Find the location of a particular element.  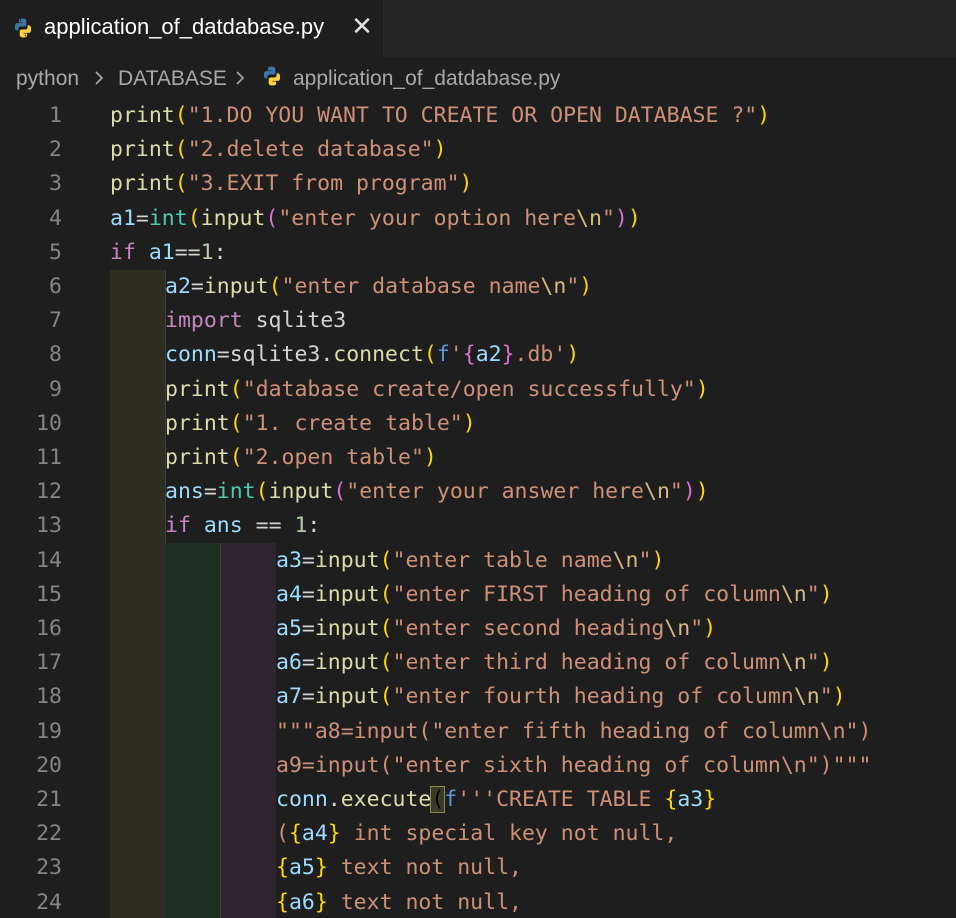

code-text: conn.execute(f'''CREATE TABLE {a3} is located at coordinates (496, 799).